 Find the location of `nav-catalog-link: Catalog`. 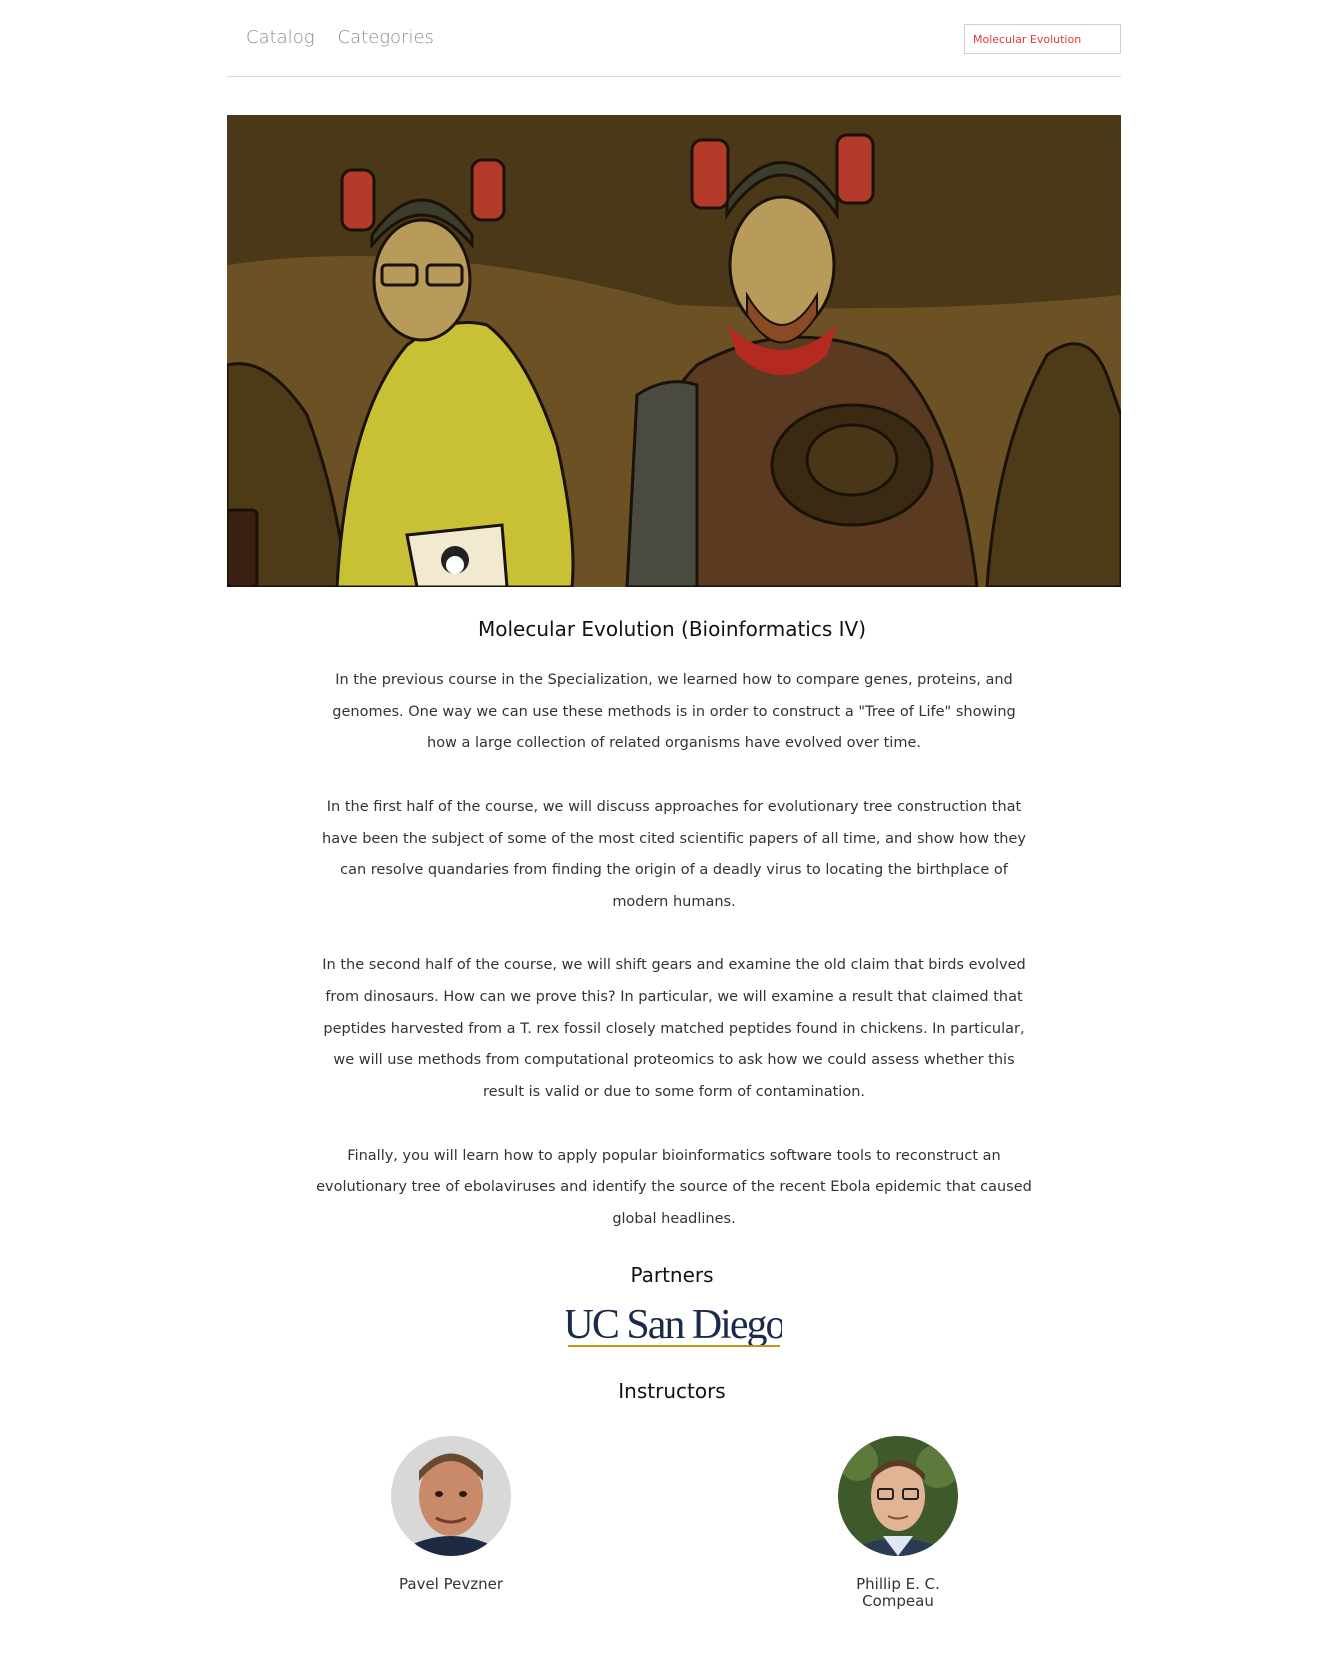

nav-catalog-link: Catalog is located at coordinates (280, 37).